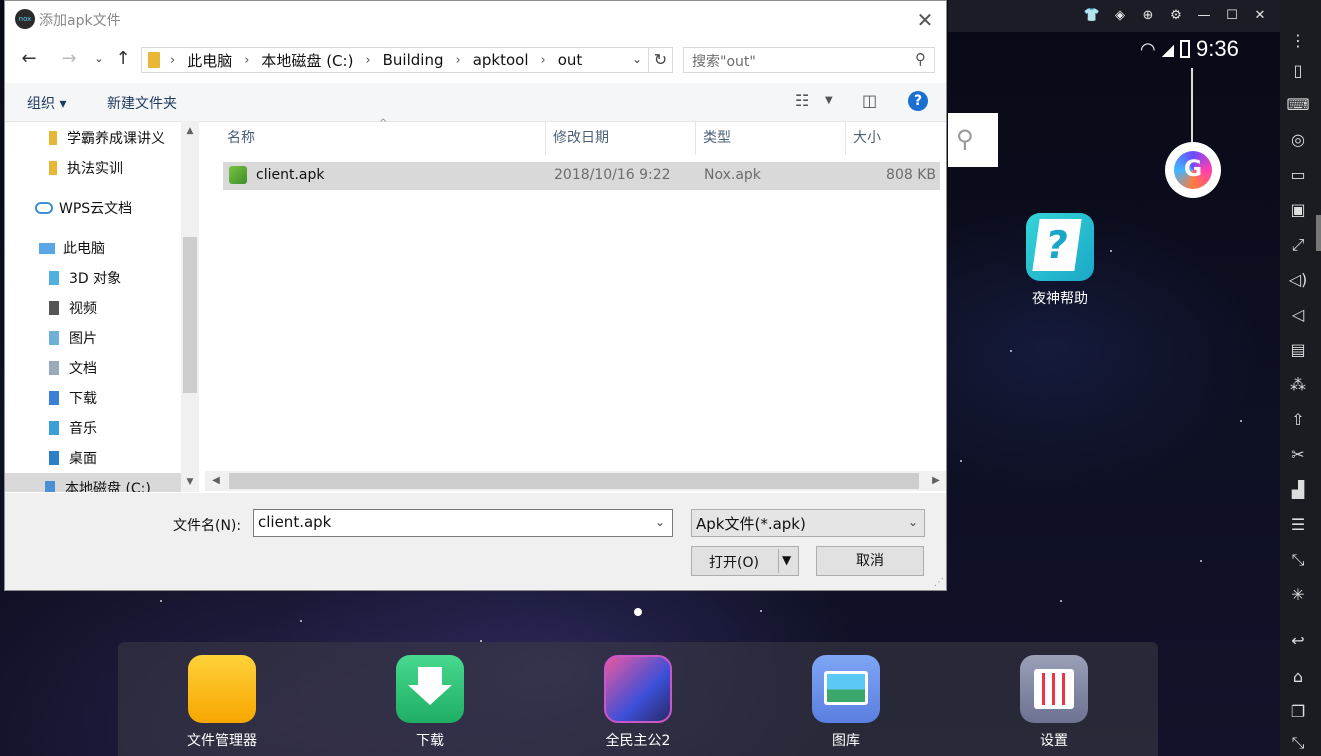  I want to click on volume-up-icon: ◁), so click(1298, 280).